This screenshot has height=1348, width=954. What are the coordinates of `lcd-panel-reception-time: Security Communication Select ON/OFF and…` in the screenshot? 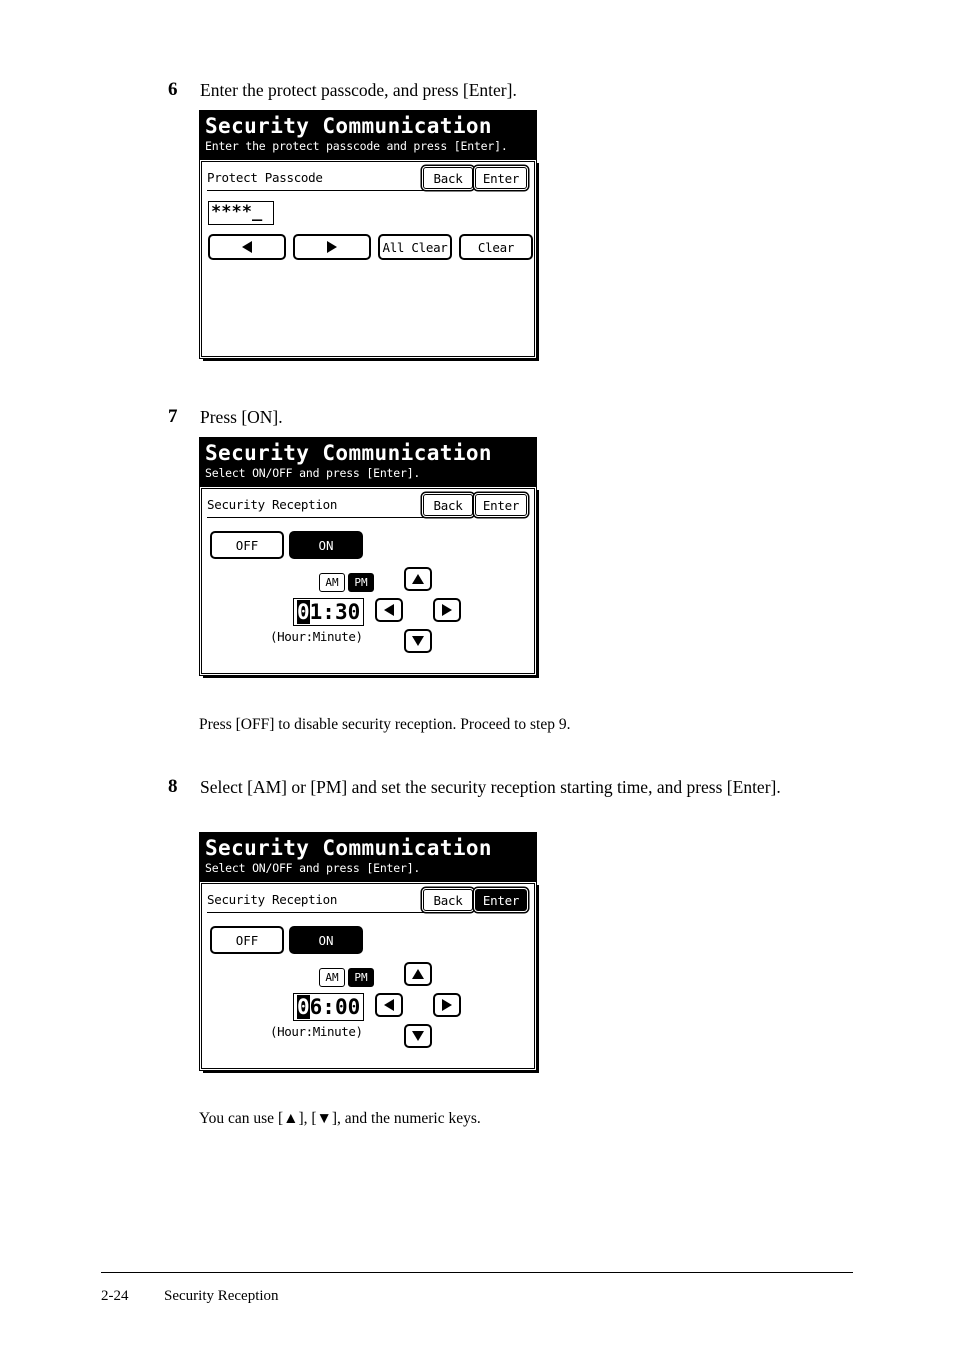 It's located at (368, 951).